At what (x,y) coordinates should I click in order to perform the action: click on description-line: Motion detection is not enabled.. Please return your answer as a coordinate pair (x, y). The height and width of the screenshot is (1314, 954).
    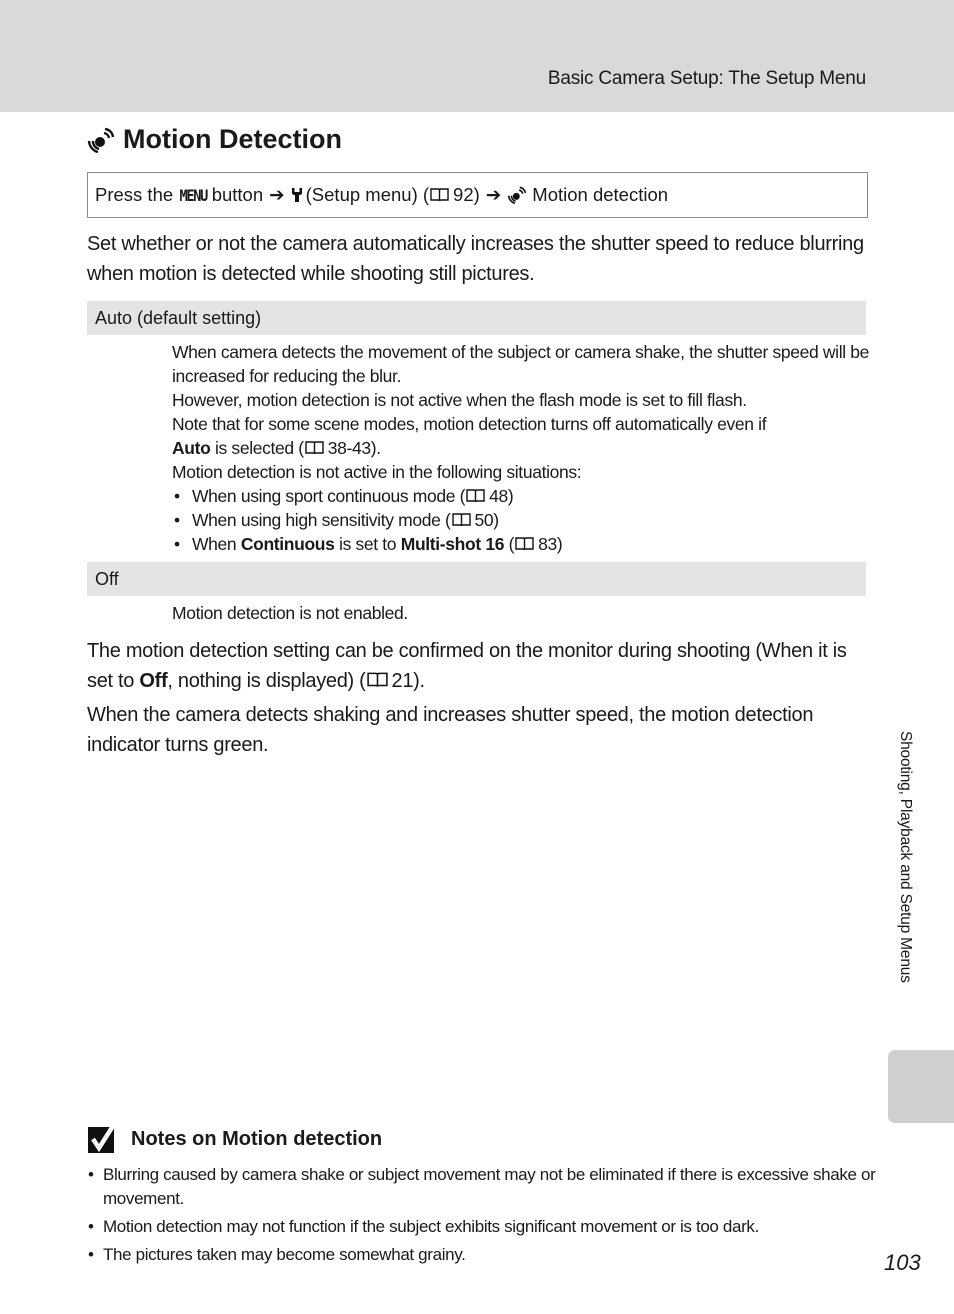
    Looking at the image, I should click on (290, 613).